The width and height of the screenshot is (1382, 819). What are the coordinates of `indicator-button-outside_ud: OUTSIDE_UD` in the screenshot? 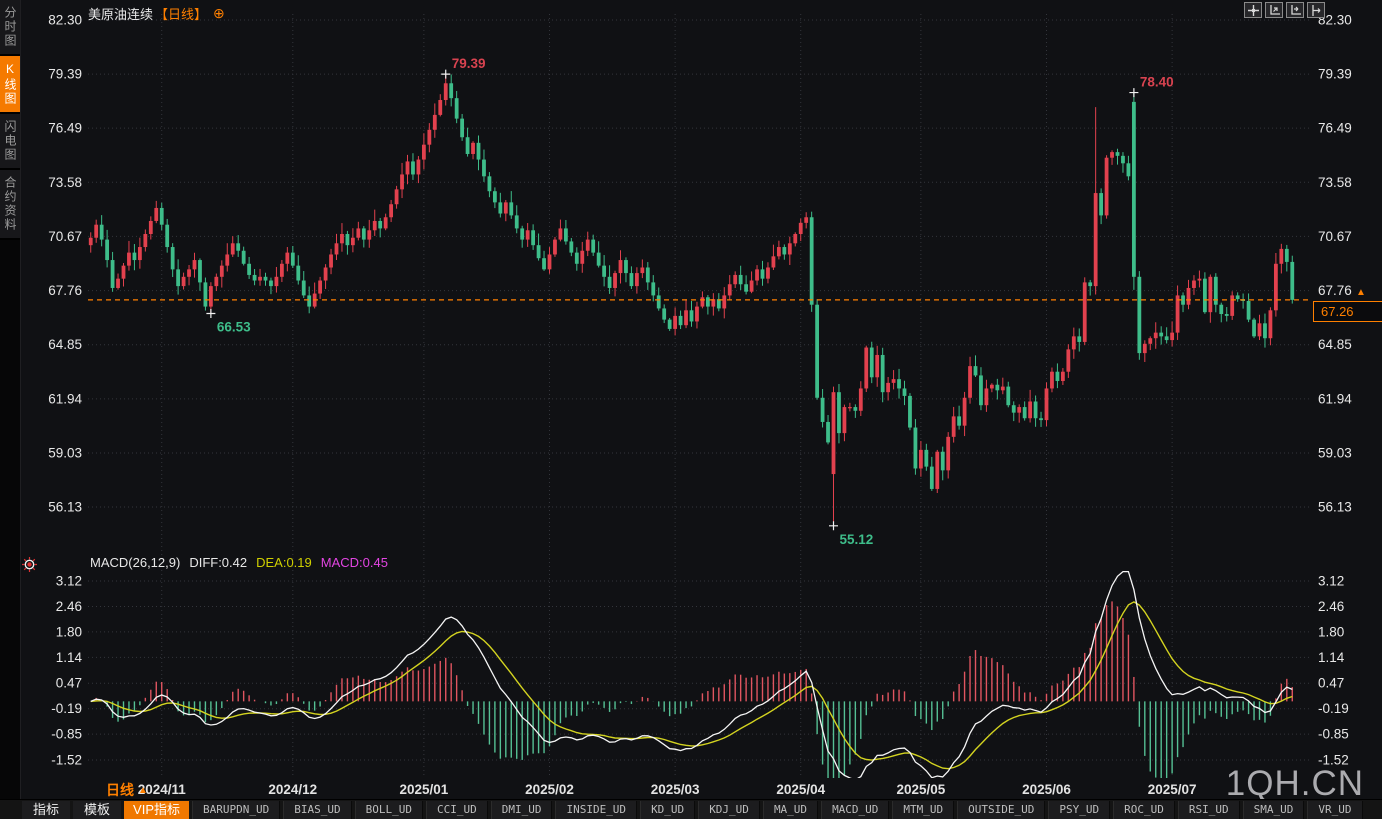 It's located at (1001, 809).